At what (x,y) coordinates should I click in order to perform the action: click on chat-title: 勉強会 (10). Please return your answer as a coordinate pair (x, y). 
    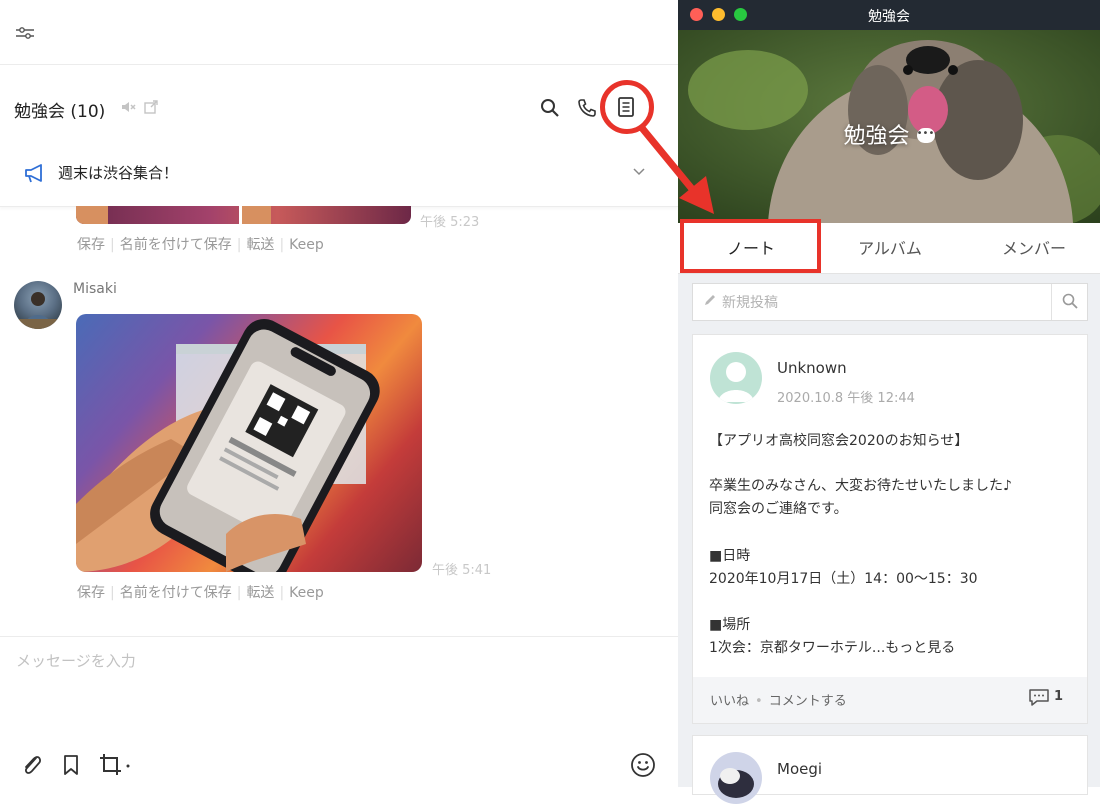
    Looking at the image, I should click on (60, 112).